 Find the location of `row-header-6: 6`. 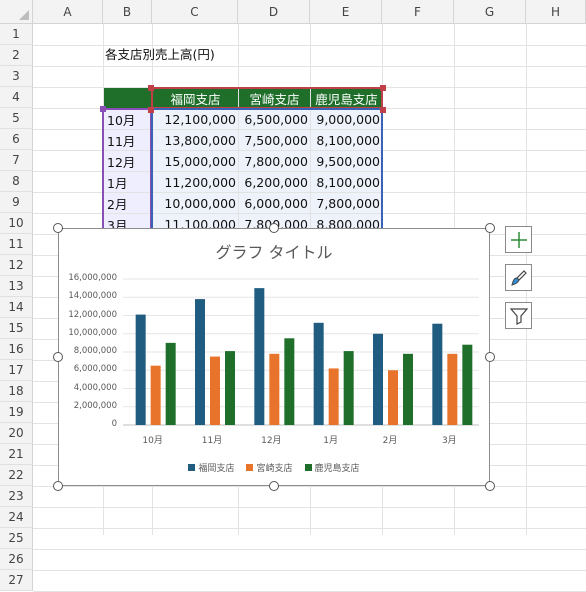

row-header-6: 6 is located at coordinates (16, 139).